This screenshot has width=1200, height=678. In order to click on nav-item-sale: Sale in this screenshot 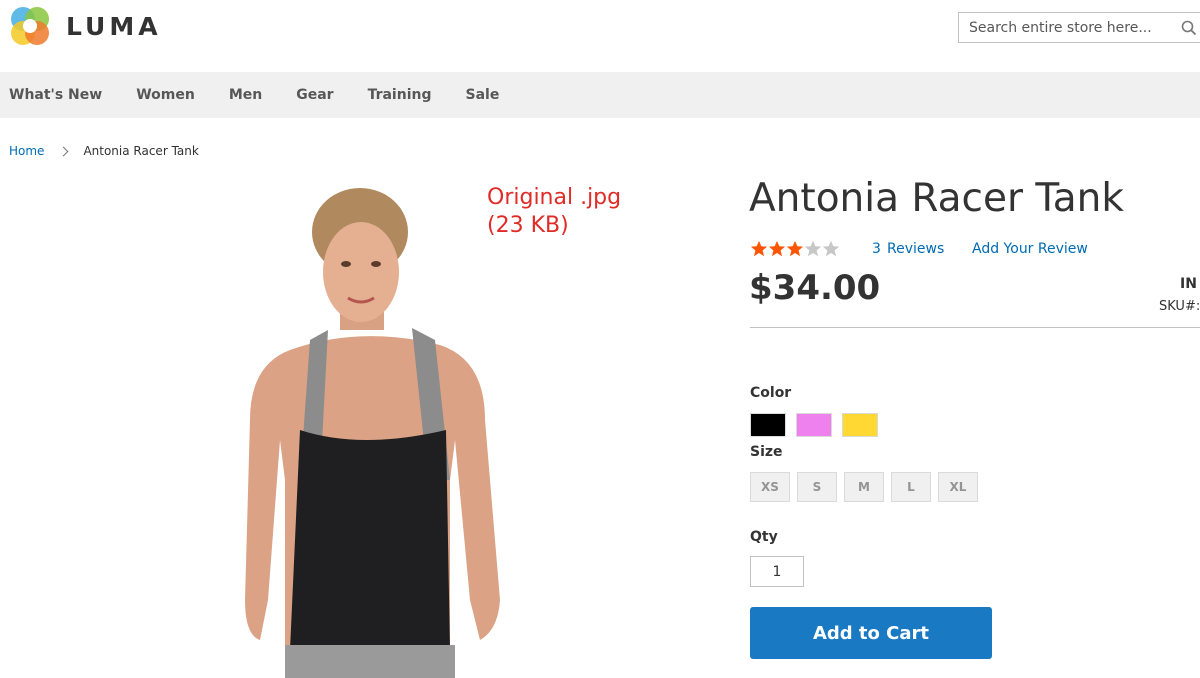, I will do `click(482, 95)`.